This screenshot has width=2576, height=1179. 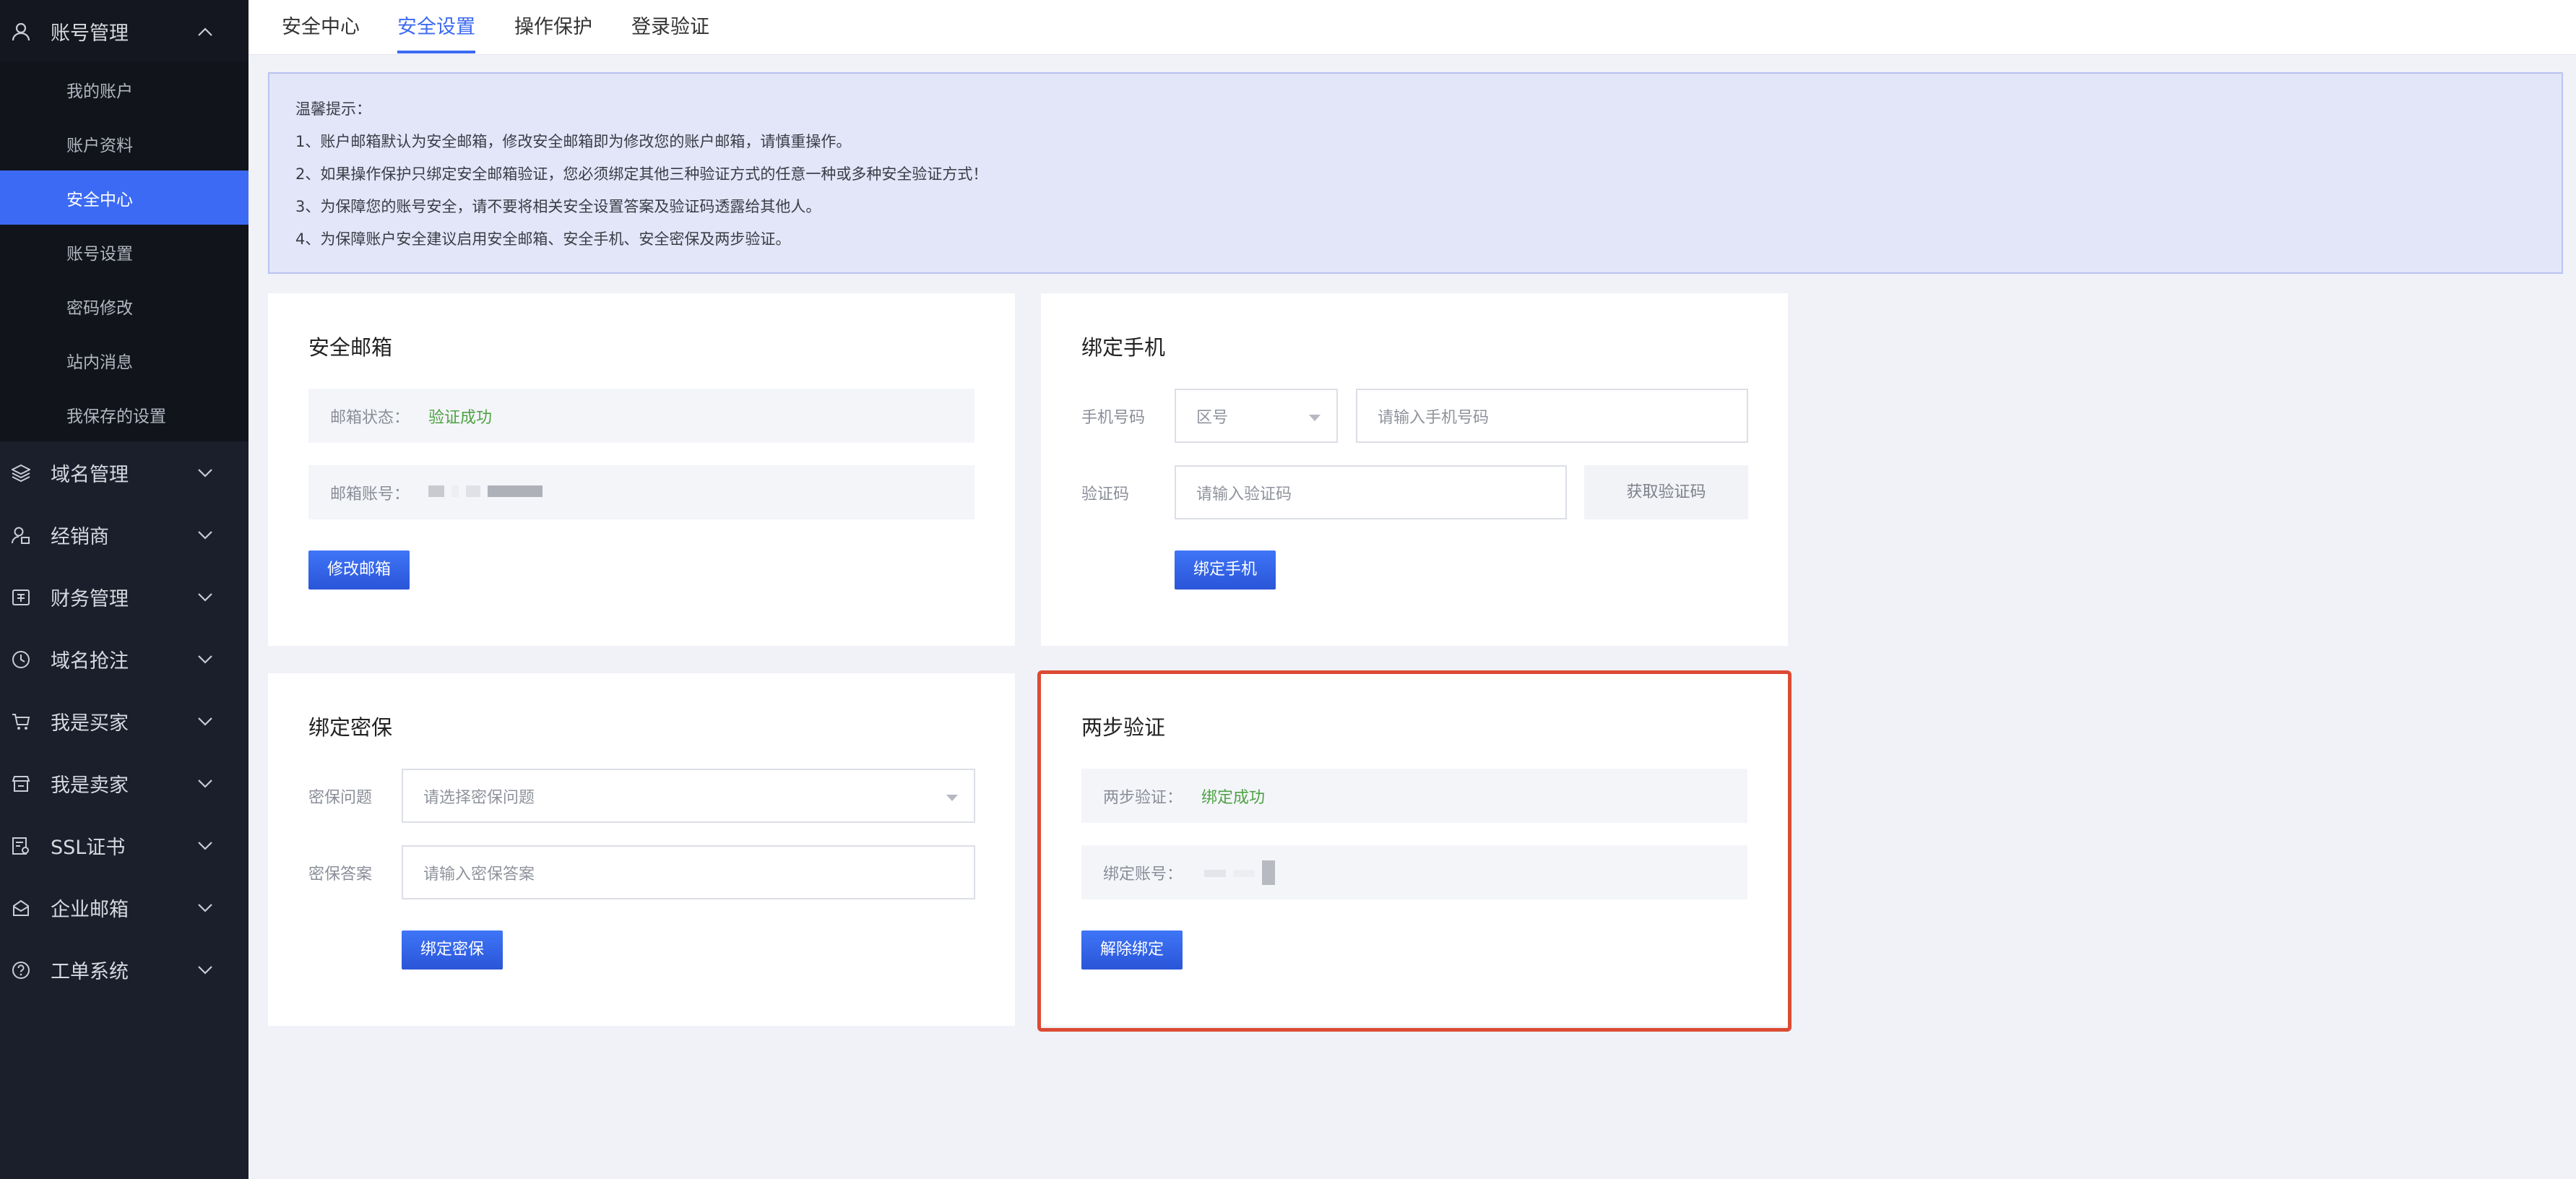 I want to click on bind-security-button: 绑定密保, so click(x=452, y=949).